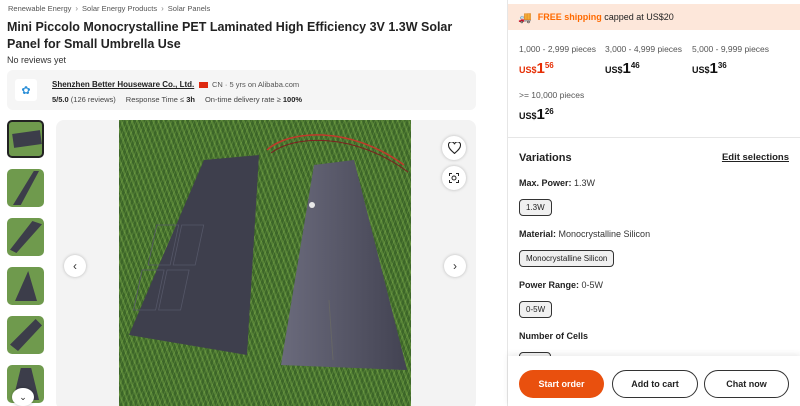 The height and width of the screenshot is (406, 800). What do you see at coordinates (731, 49) in the screenshot?
I see `tier-range-3: 5,000 - 9,999 pieces` at bounding box center [731, 49].